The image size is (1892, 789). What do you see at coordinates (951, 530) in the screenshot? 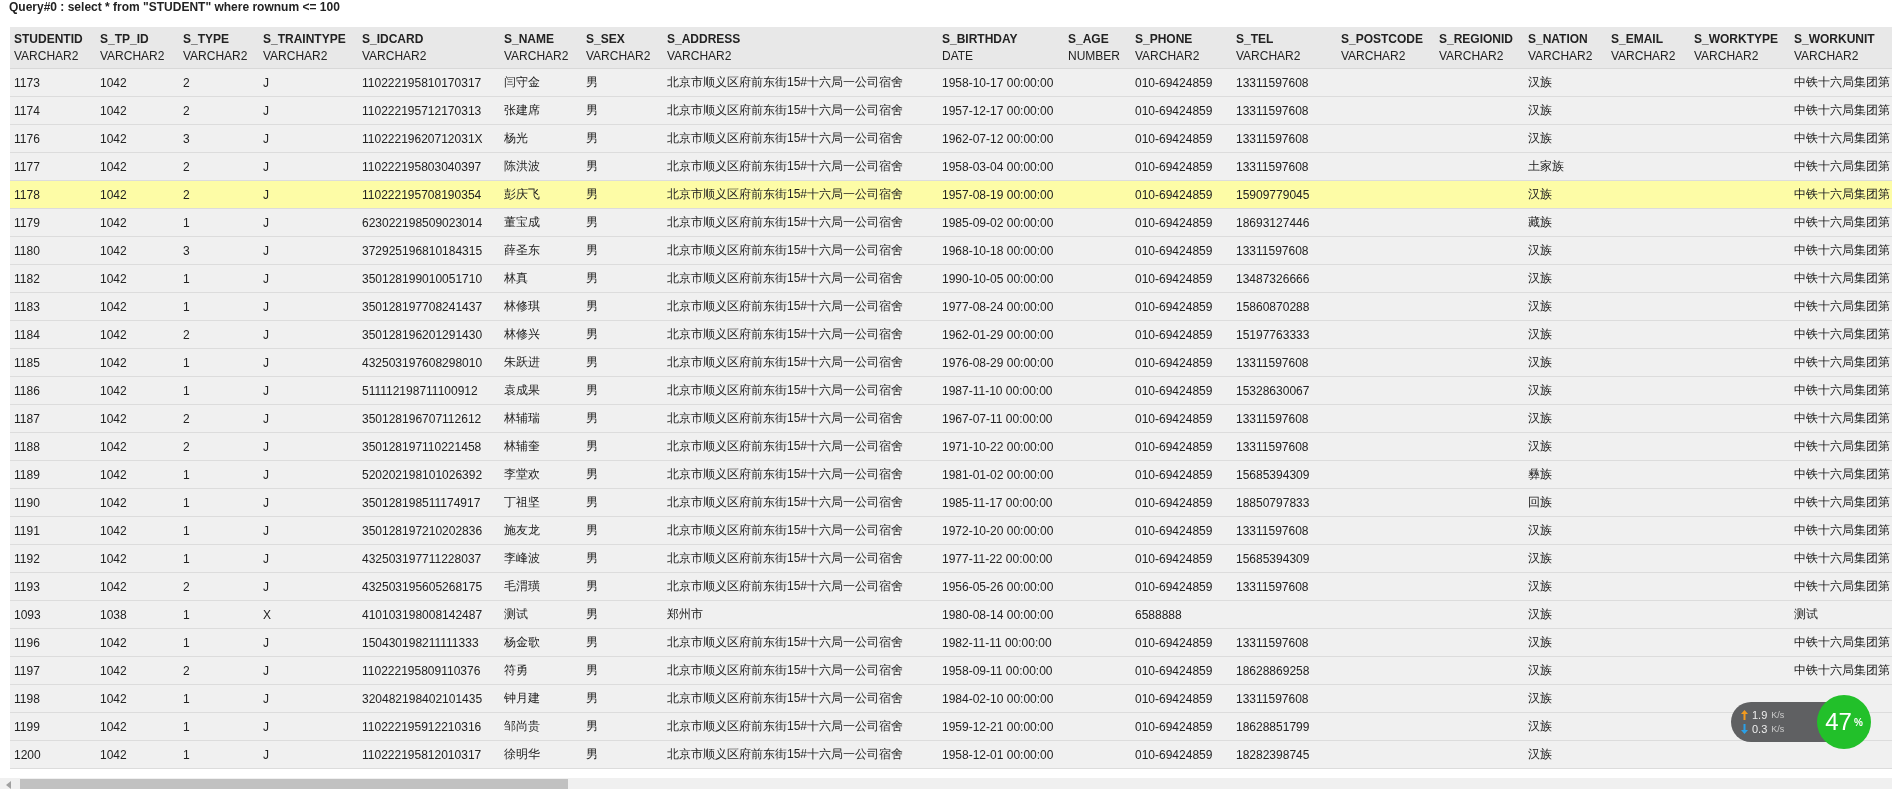
I see `table-row: 1191 1042 1 J 350128197210202836 施友龙 男 北京市顺义区府前东街15#十六局一公司宿舍 1972-10-20 00:00:00 010-69424859 13311597608 汉族 中铁十六局集团第` at bounding box center [951, 530].